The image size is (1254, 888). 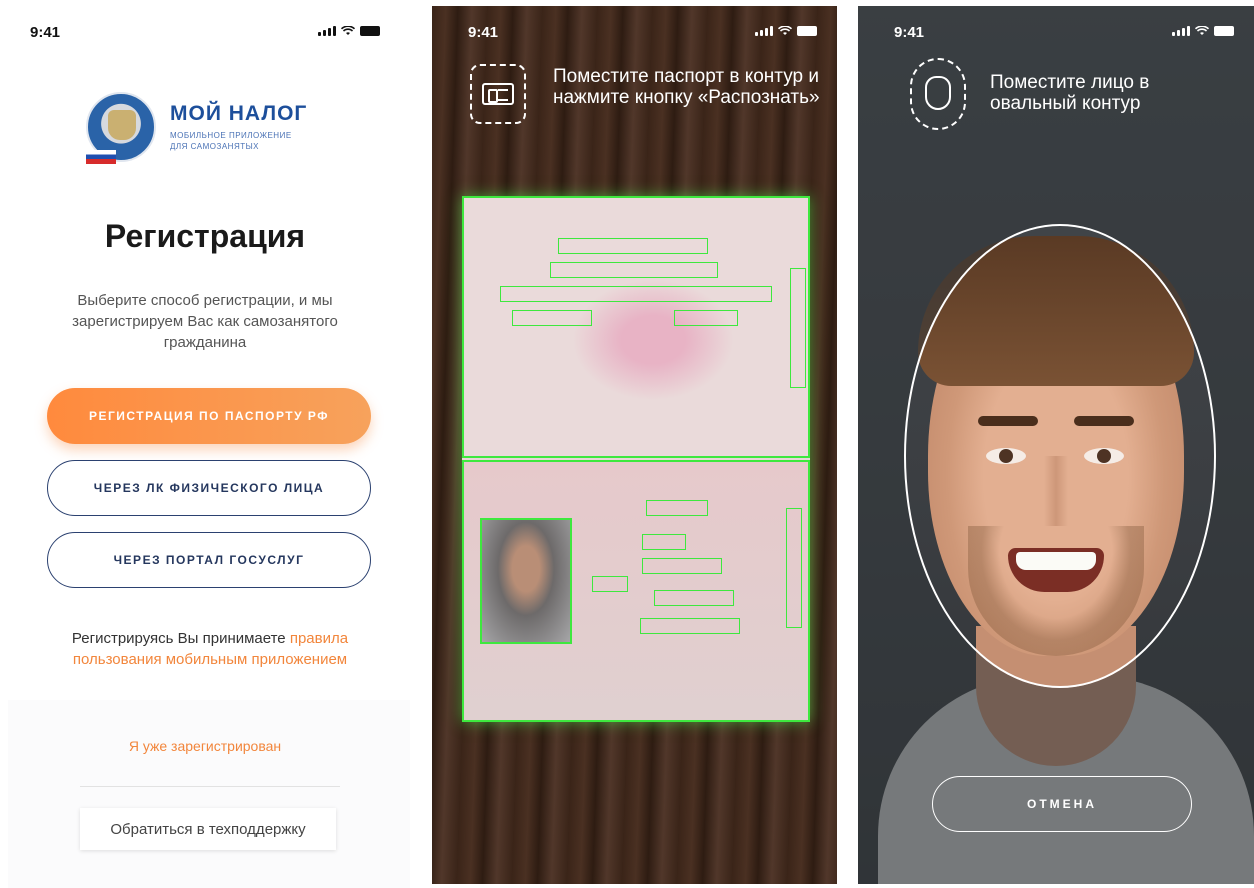 What do you see at coordinates (209, 560) in the screenshot?
I see `register-via-gosuslugi-button: ЧЕРЕЗ ПОРТАЛ ГОСУСЛУГ` at bounding box center [209, 560].